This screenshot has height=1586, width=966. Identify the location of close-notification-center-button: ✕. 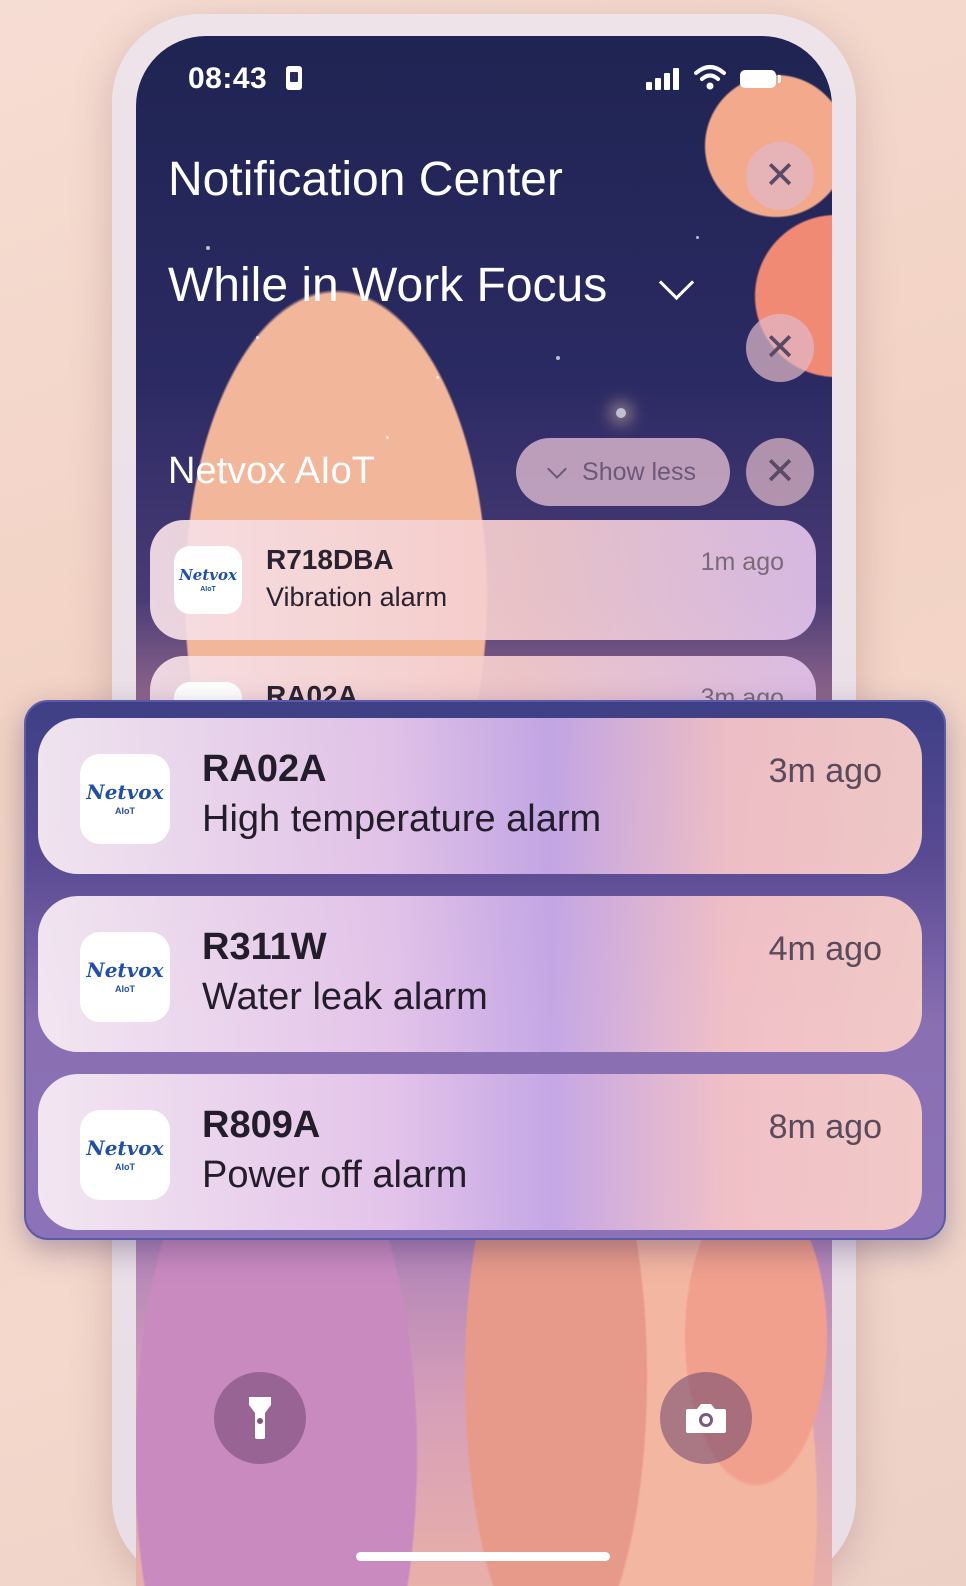
(780, 176).